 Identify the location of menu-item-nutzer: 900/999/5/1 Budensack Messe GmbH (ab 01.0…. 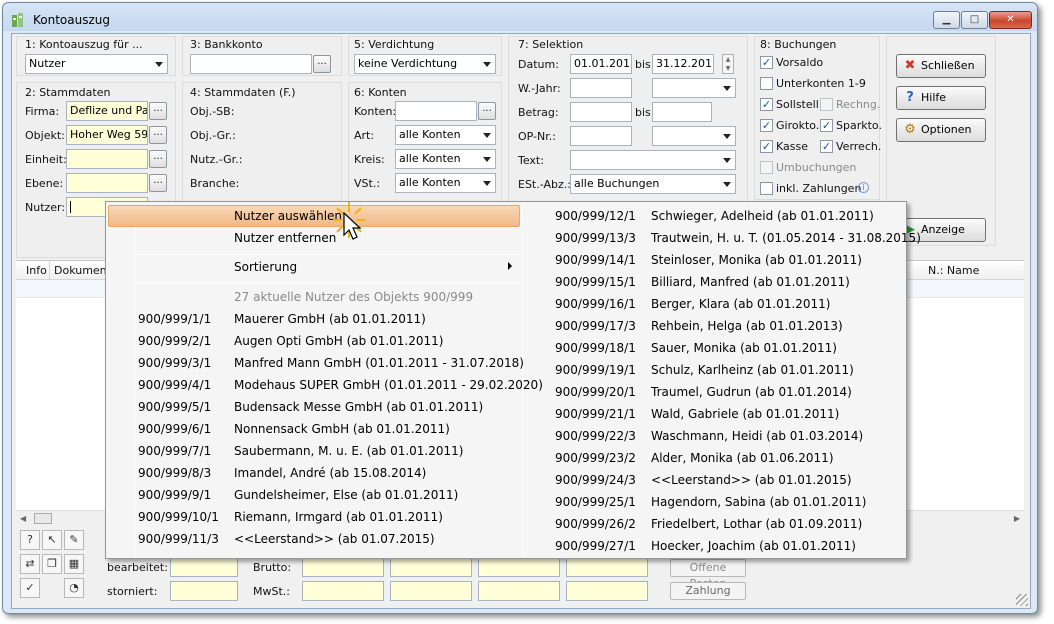
(324, 408).